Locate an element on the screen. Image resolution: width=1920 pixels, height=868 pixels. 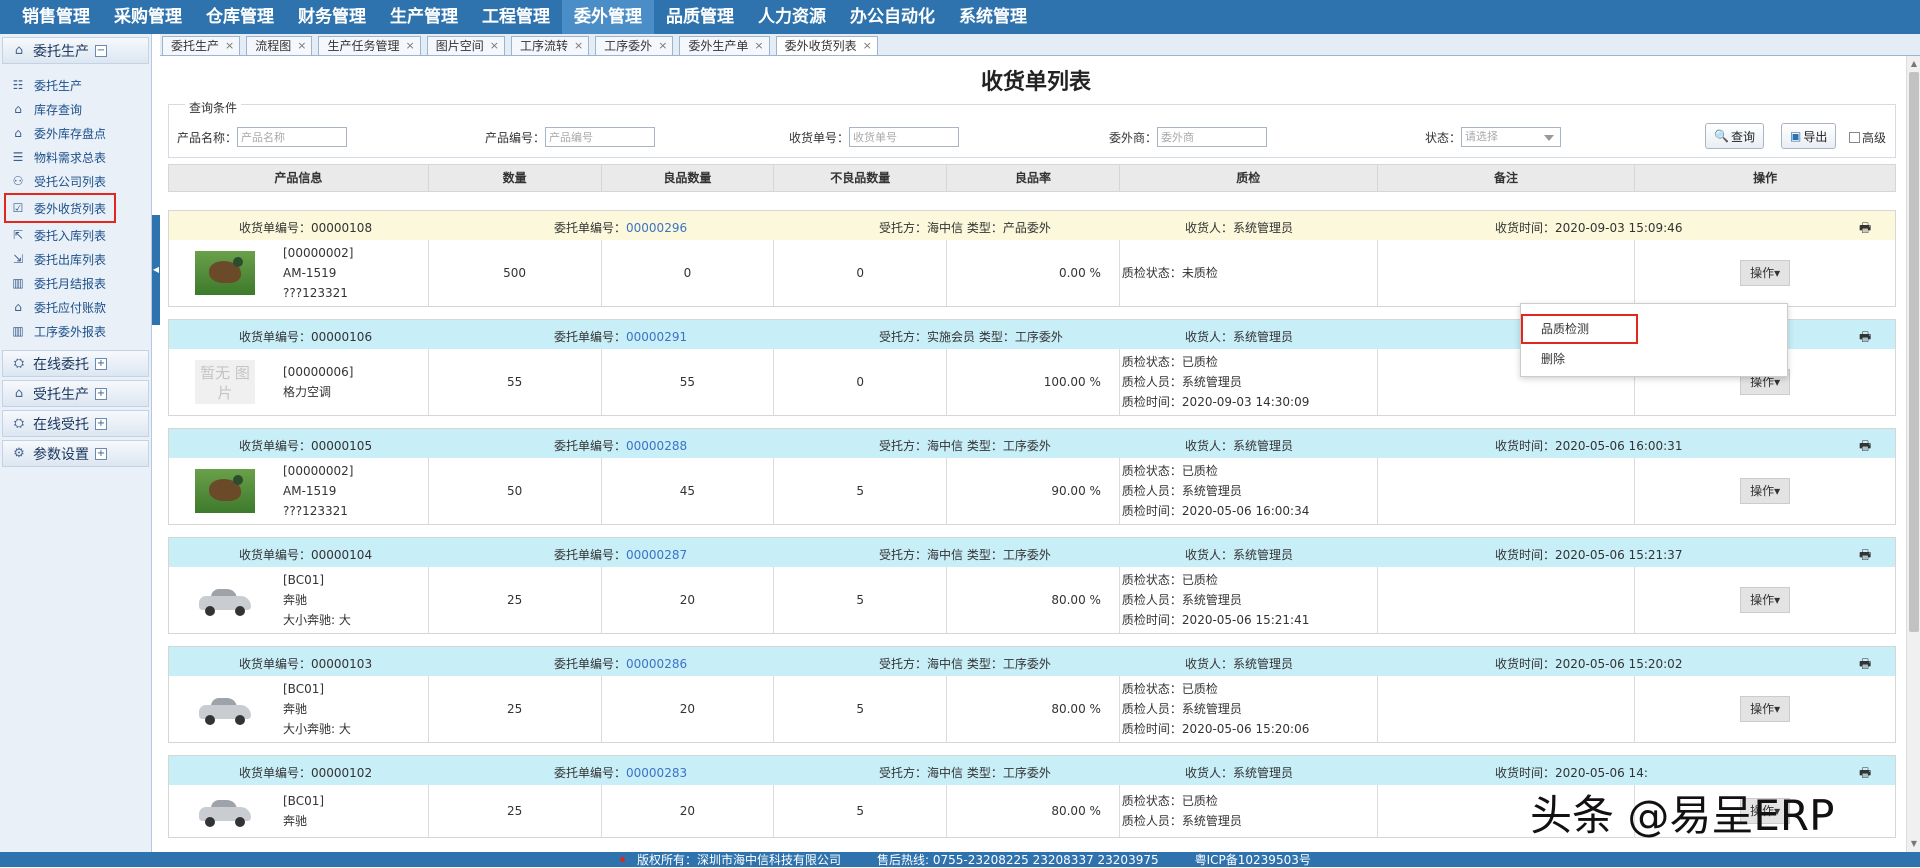
search-icon: 🔍 is located at coordinates (1721, 136).